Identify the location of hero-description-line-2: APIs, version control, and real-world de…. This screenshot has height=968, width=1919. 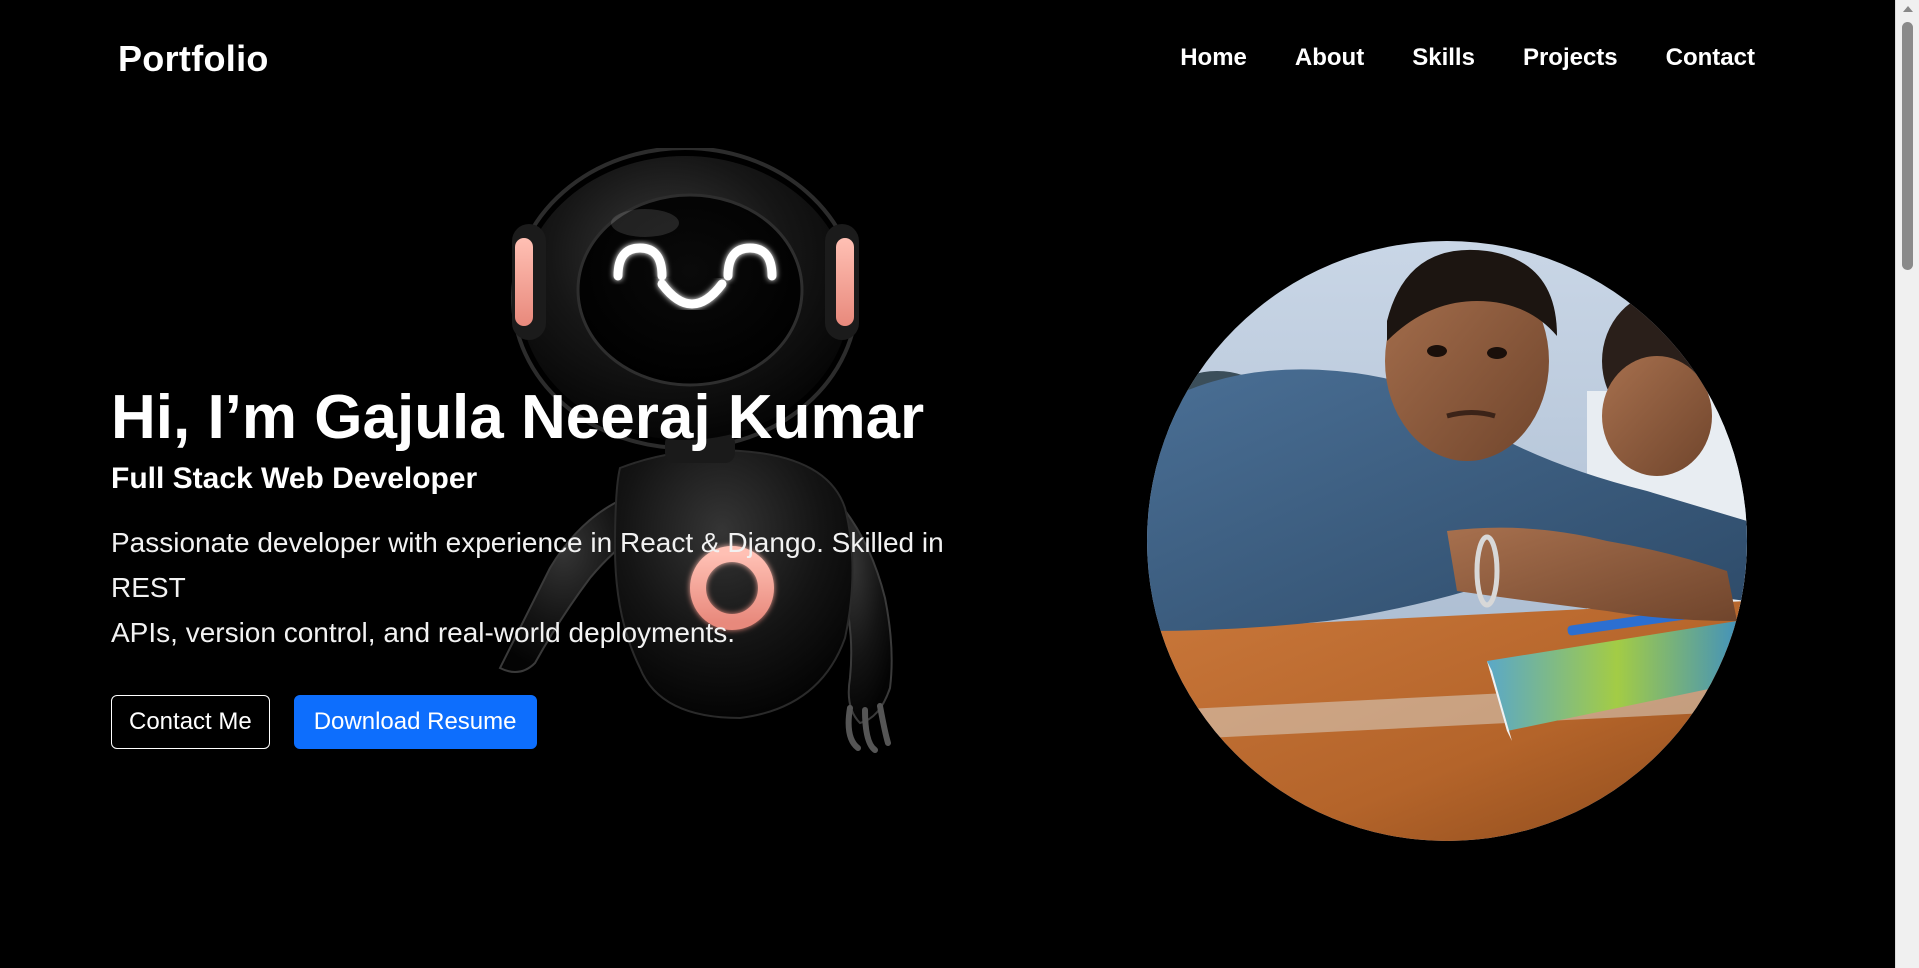
(423, 632).